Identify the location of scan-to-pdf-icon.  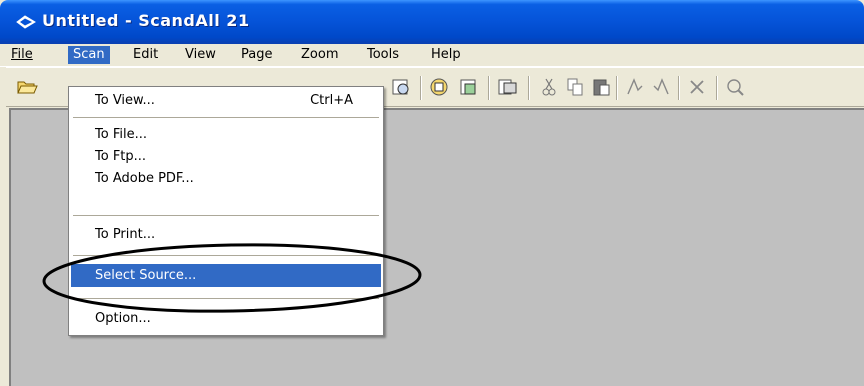
(507, 87).